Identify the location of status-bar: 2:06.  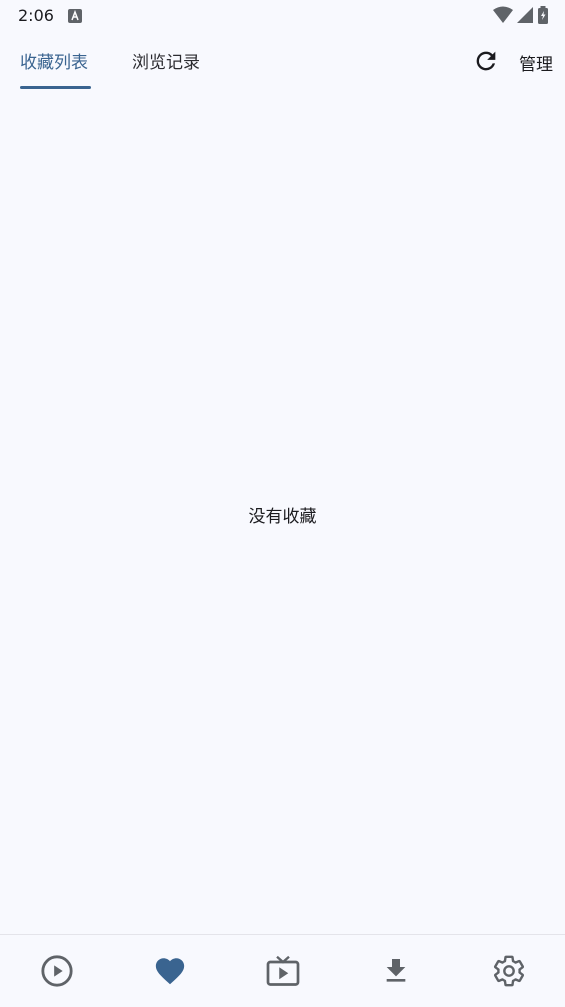
(282, 16).